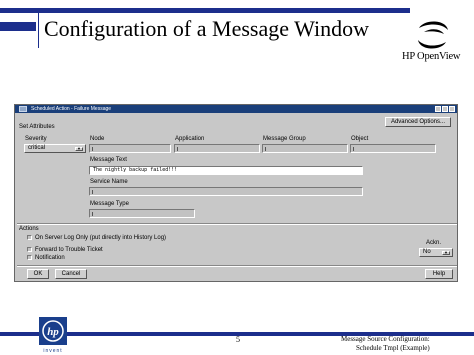  Describe the element at coordinates (38, 28) in the screenshot. I see `header-divider` at that location.